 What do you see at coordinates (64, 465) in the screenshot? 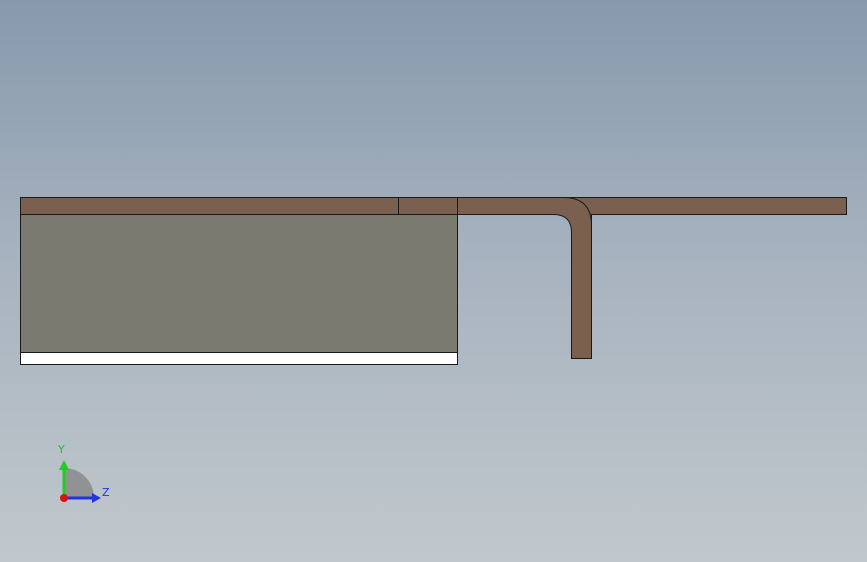
I see `y-axis-arrowhead` at bounding box center [64, 465].